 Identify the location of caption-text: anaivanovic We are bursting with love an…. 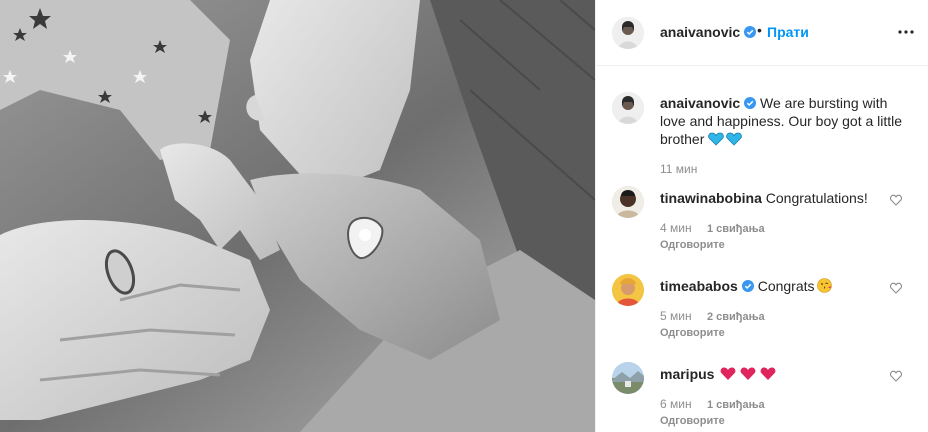
(785, 122).